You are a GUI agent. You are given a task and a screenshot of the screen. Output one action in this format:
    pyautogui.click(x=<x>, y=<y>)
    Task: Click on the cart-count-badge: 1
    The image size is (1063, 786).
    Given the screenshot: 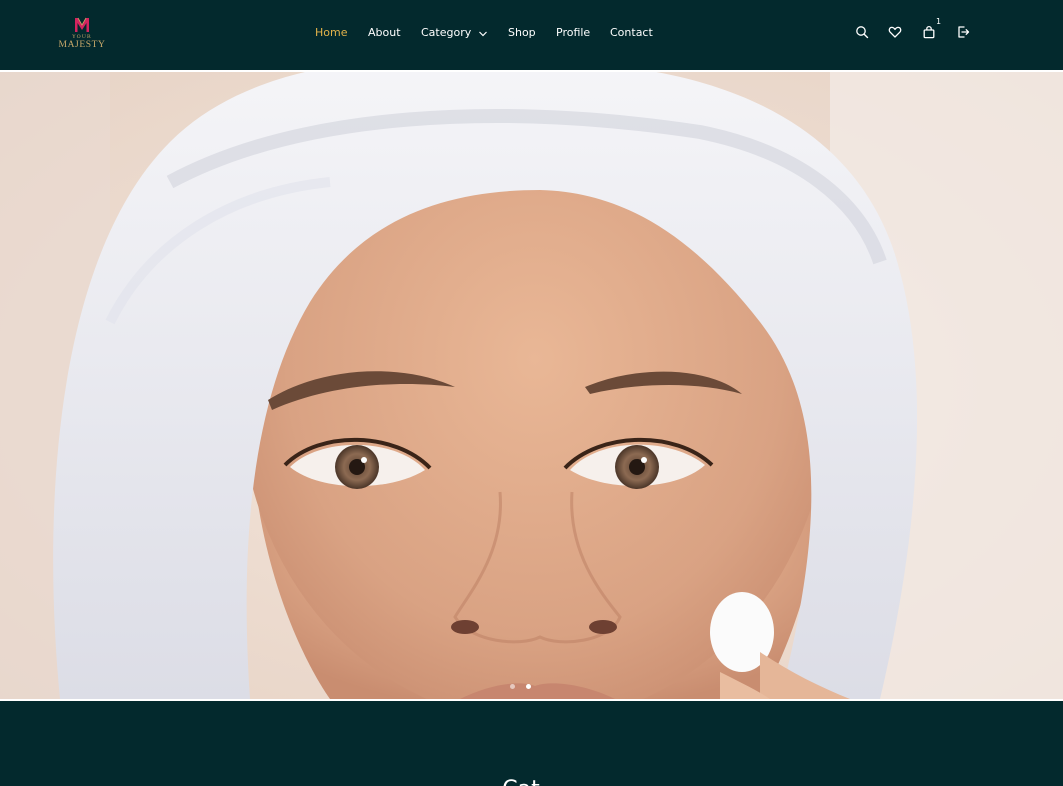 What is the action you would take?
    pyautogui.click(x=939, y=21)
    